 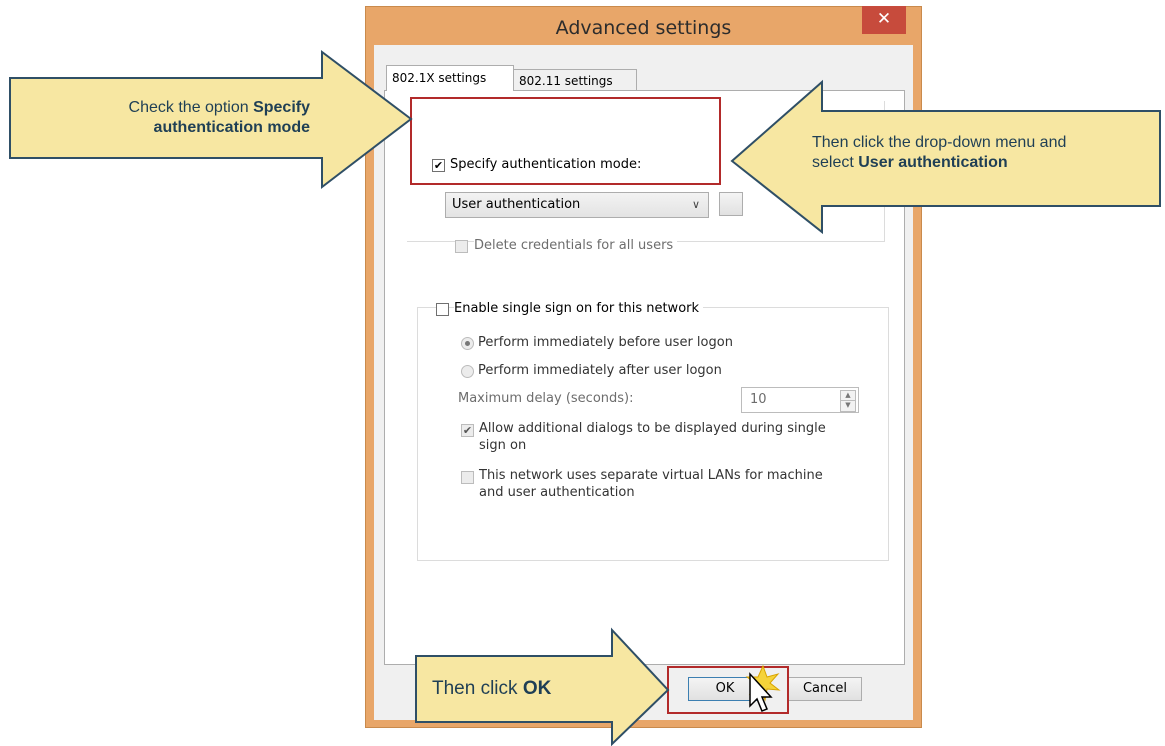 What do you see at coordinates (450, 78) in the screenshot?
I see `tab-8021x-settings: 802.1X settings` at bounding box center [450, 78].